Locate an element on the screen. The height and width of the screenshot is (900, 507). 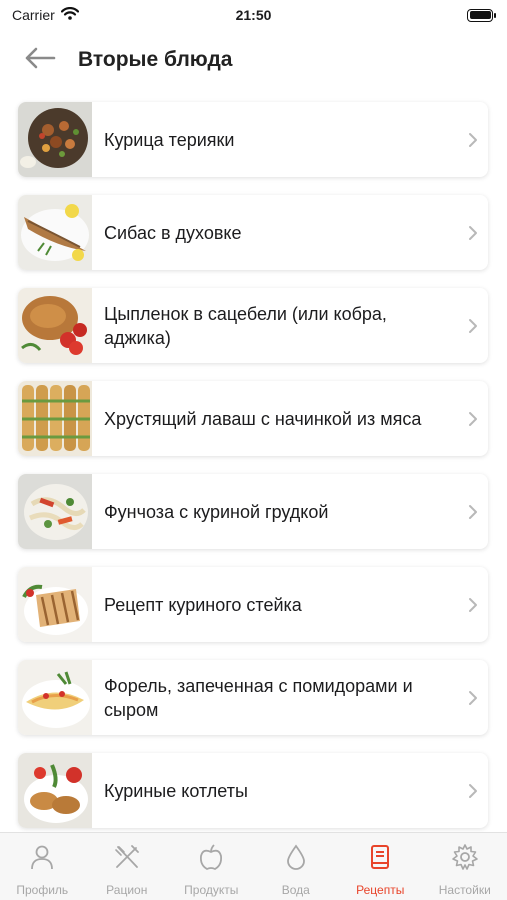
tab-label: Настойки is located at coordinates (464, 890).